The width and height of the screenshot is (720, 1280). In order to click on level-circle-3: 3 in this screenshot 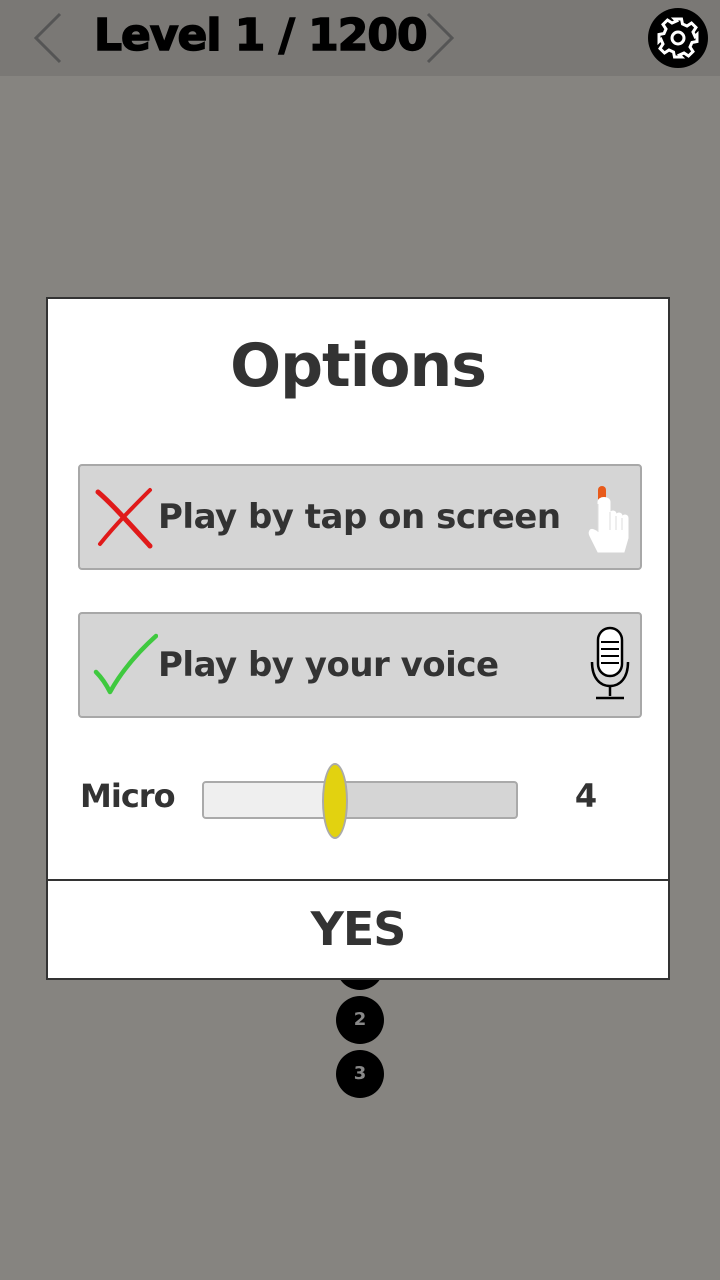, I will do `click(360, 1074)`.